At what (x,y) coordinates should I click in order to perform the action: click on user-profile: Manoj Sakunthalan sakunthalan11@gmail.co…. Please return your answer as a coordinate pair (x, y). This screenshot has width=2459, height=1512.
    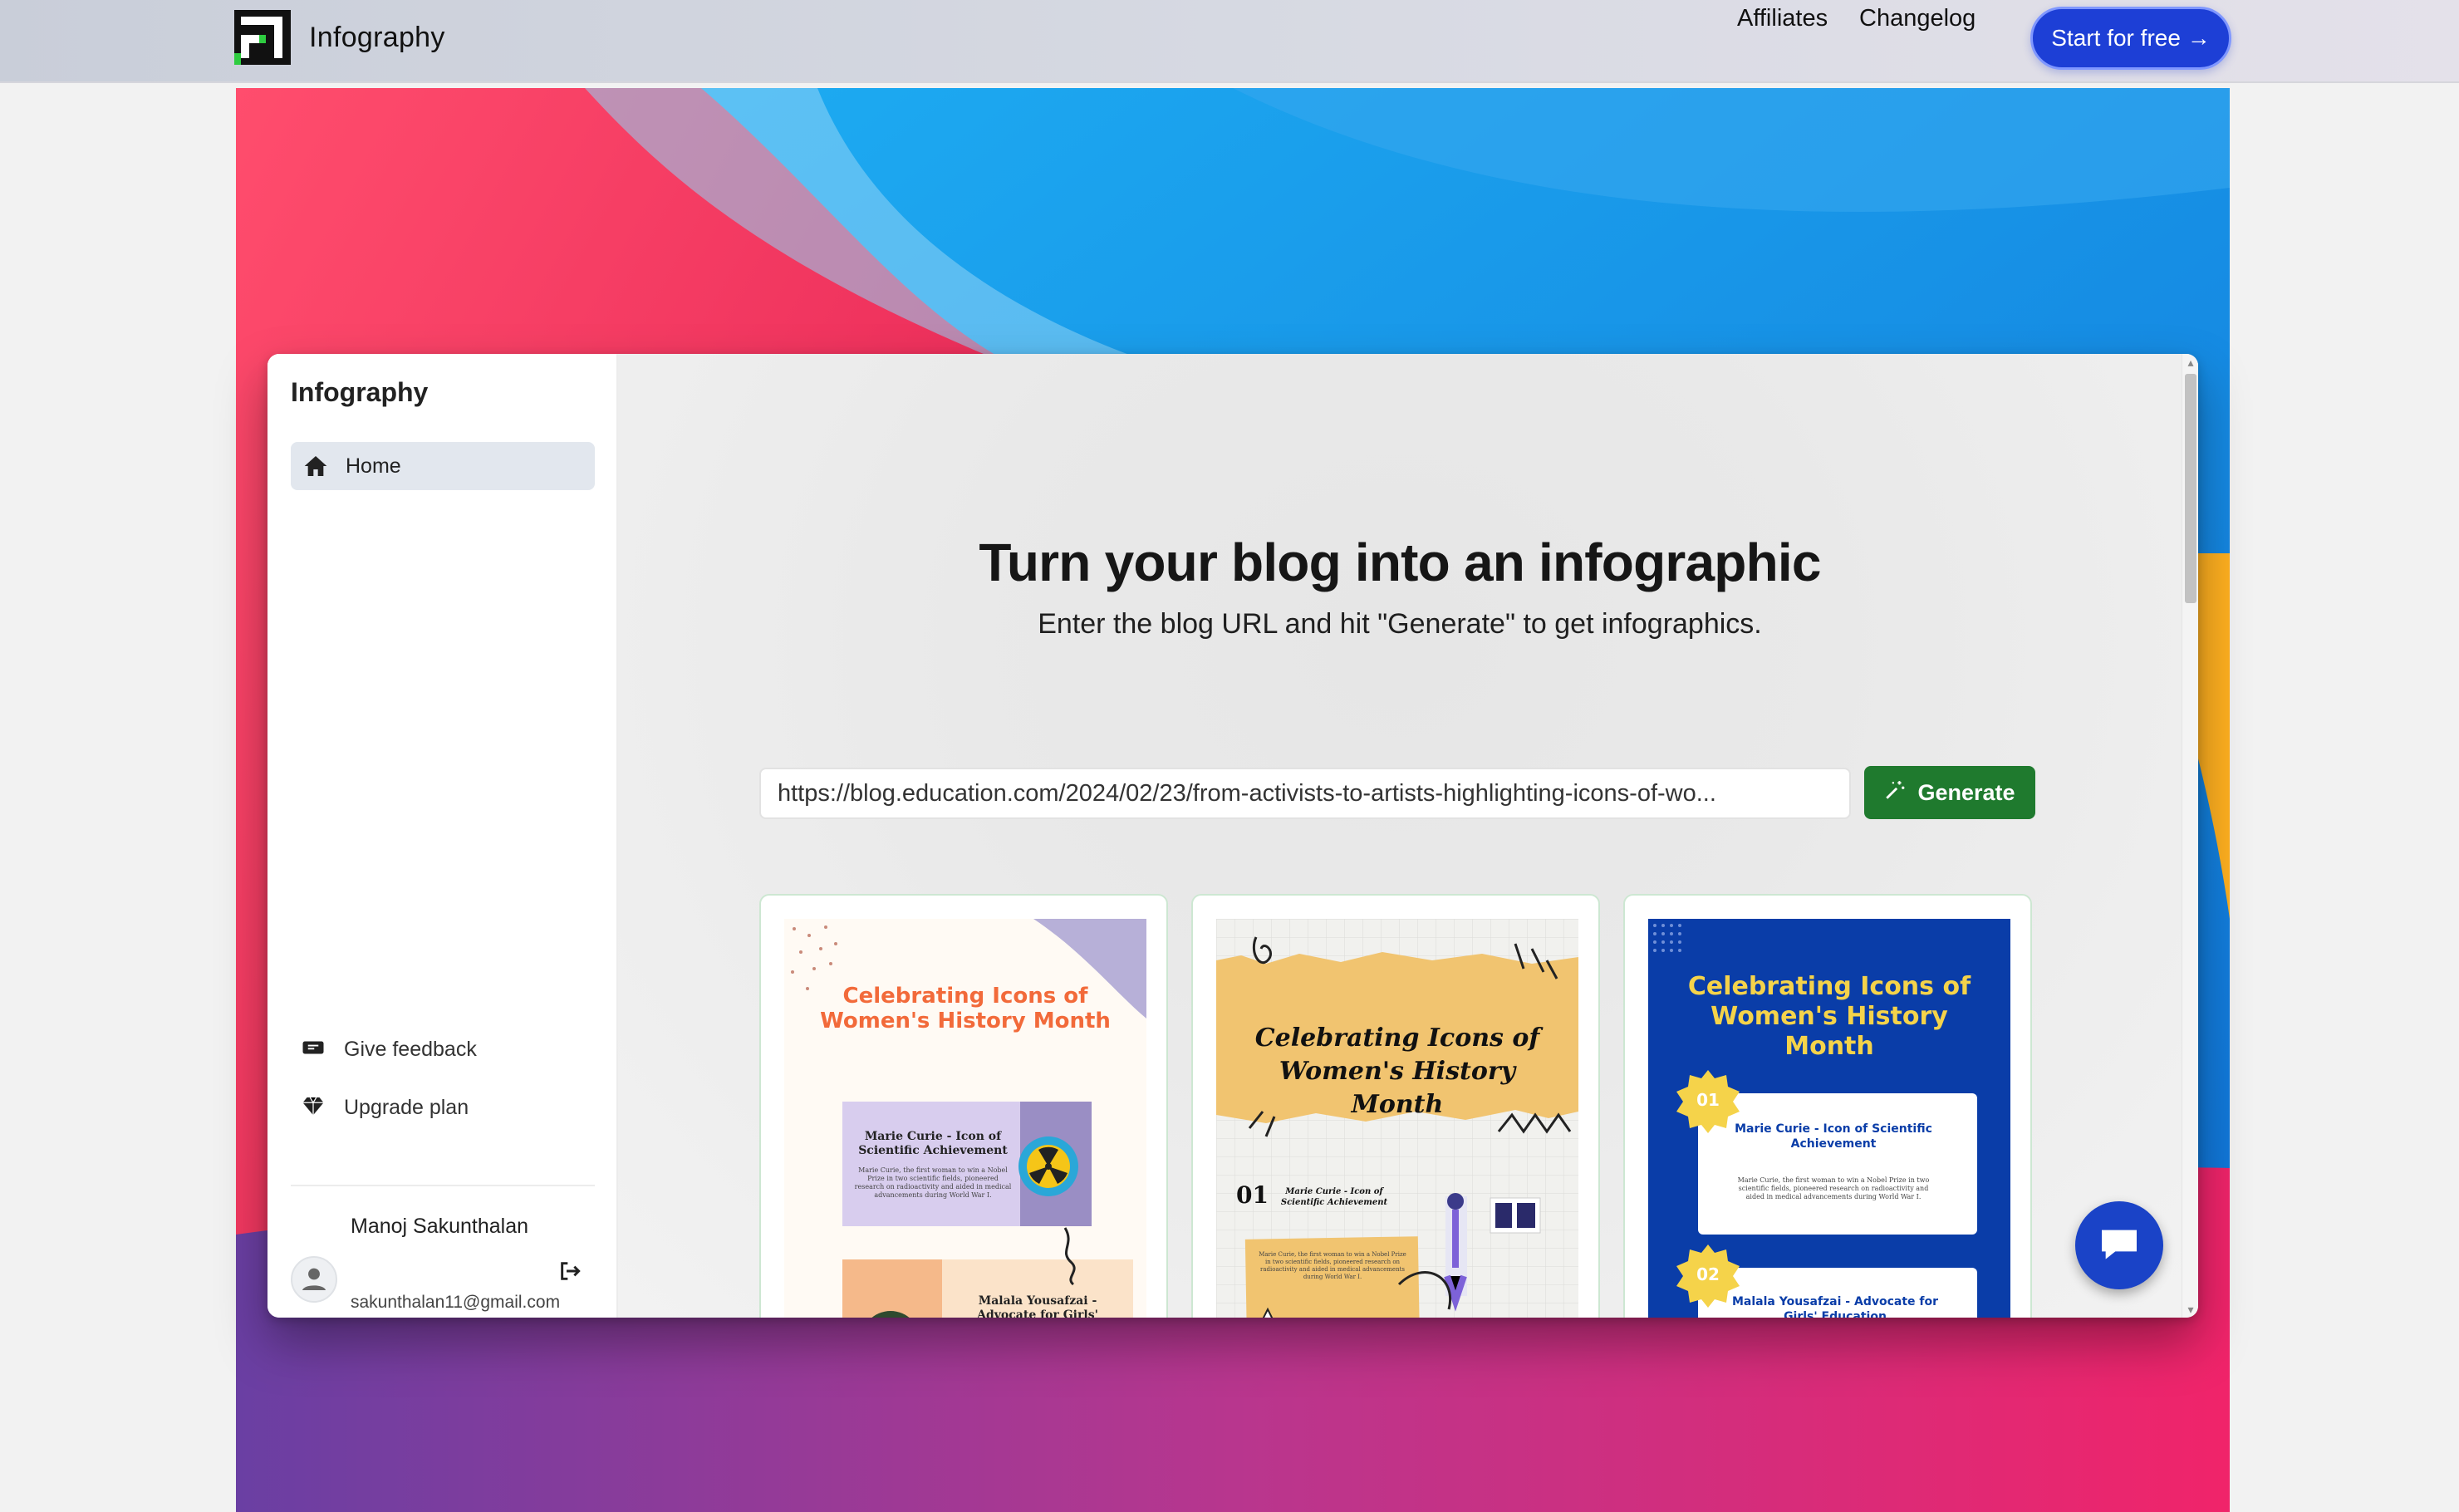
    Looking at the image, I should click on (449, 1261).